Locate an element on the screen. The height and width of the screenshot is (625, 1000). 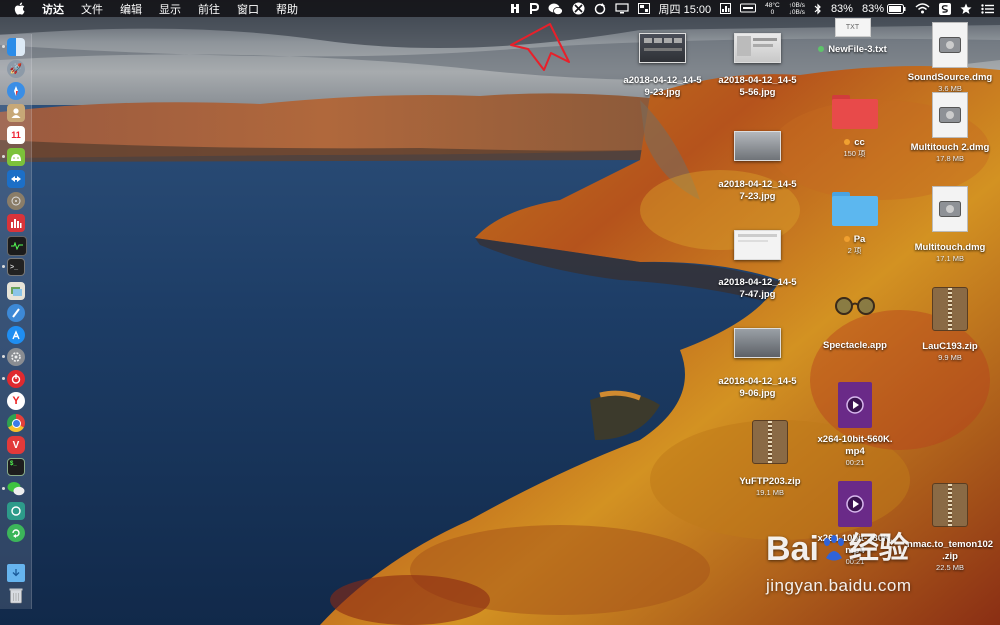
wechat-icon is located at coordinates (16, 489).